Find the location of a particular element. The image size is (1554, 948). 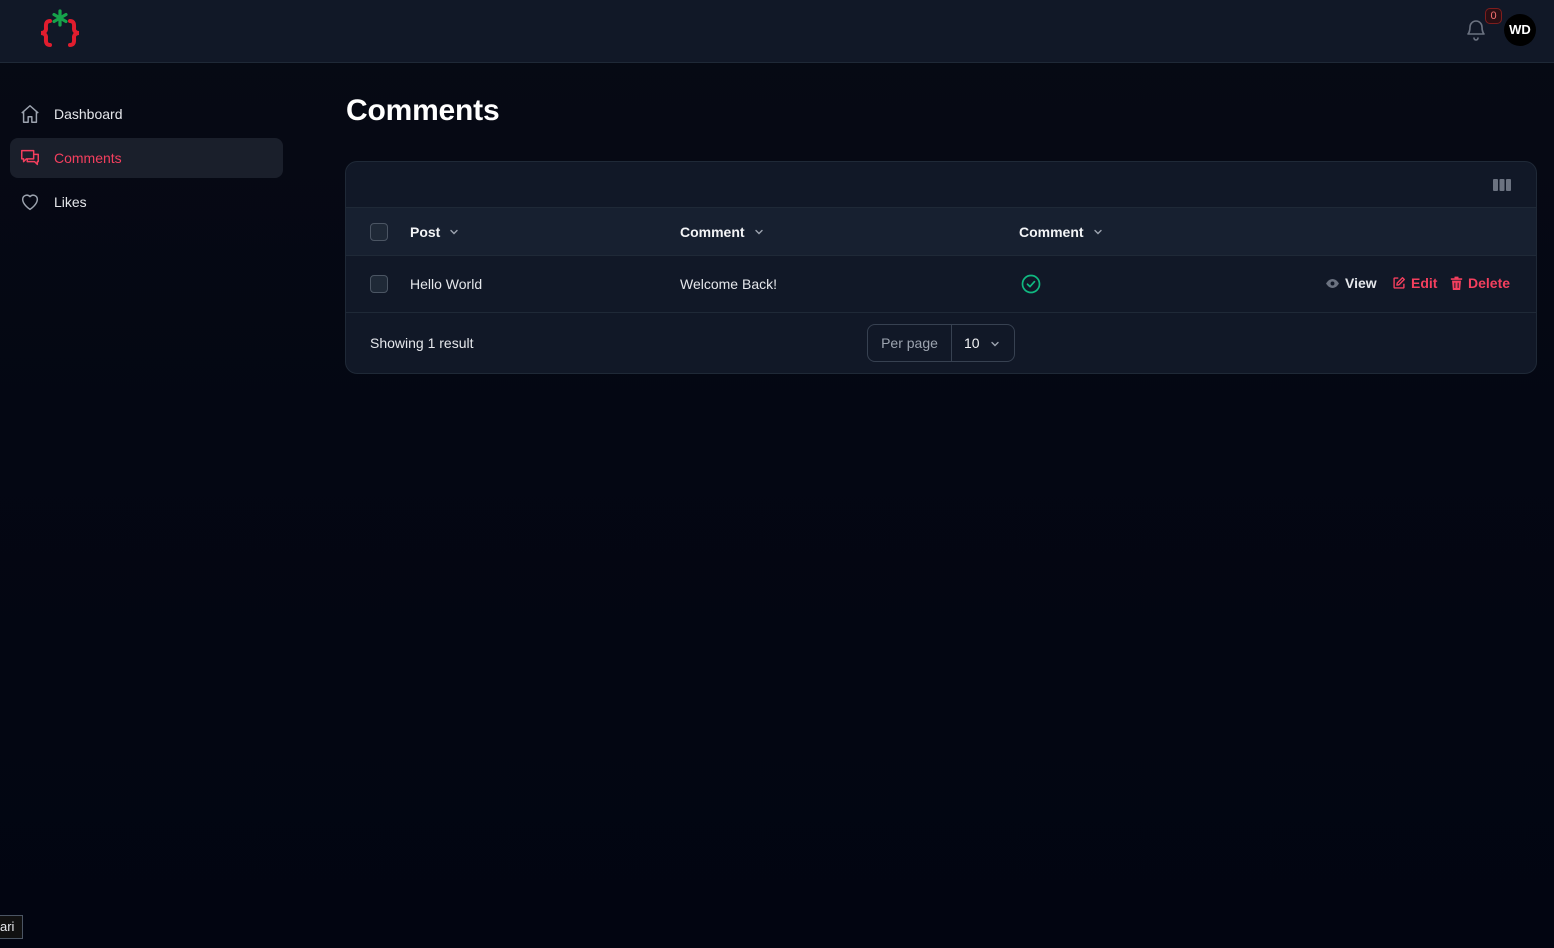

table-toolbar is located at coordinates (941, 184).